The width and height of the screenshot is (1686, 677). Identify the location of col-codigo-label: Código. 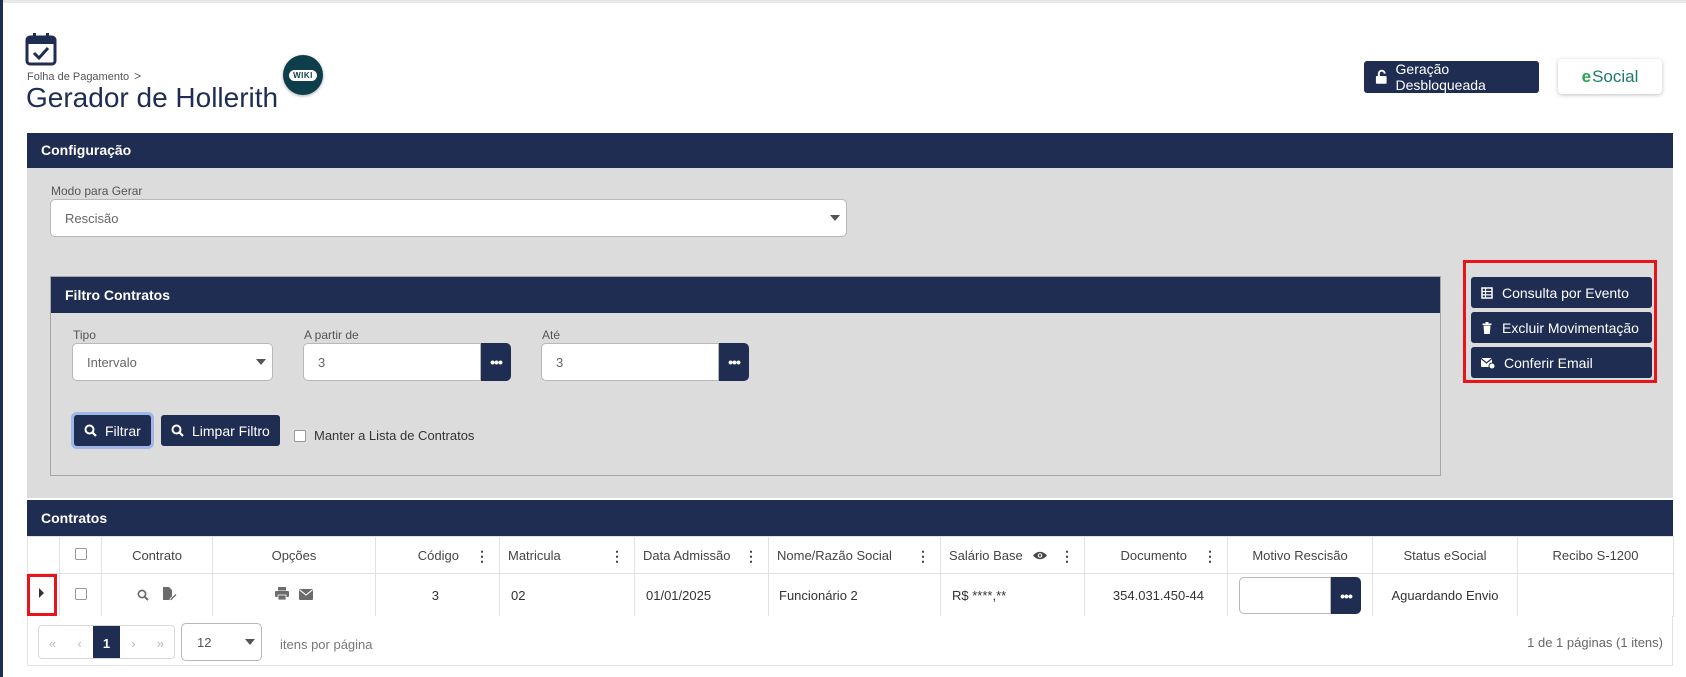
(438, 555).